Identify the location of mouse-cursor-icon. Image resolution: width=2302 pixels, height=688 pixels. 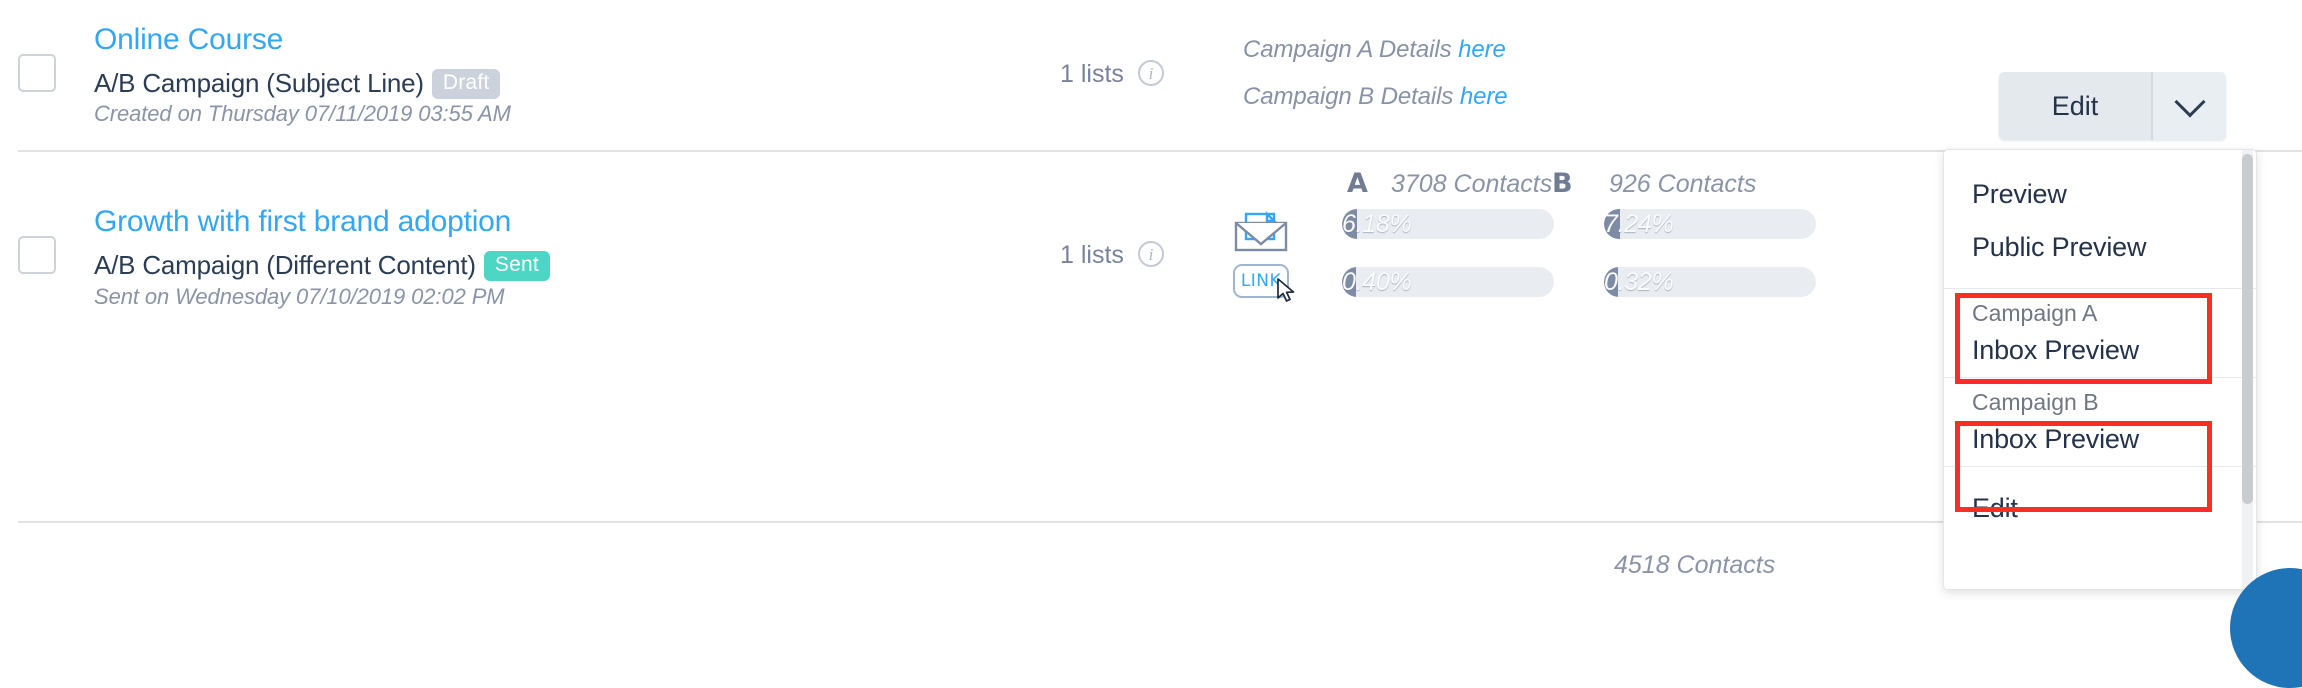
(1286, 290).